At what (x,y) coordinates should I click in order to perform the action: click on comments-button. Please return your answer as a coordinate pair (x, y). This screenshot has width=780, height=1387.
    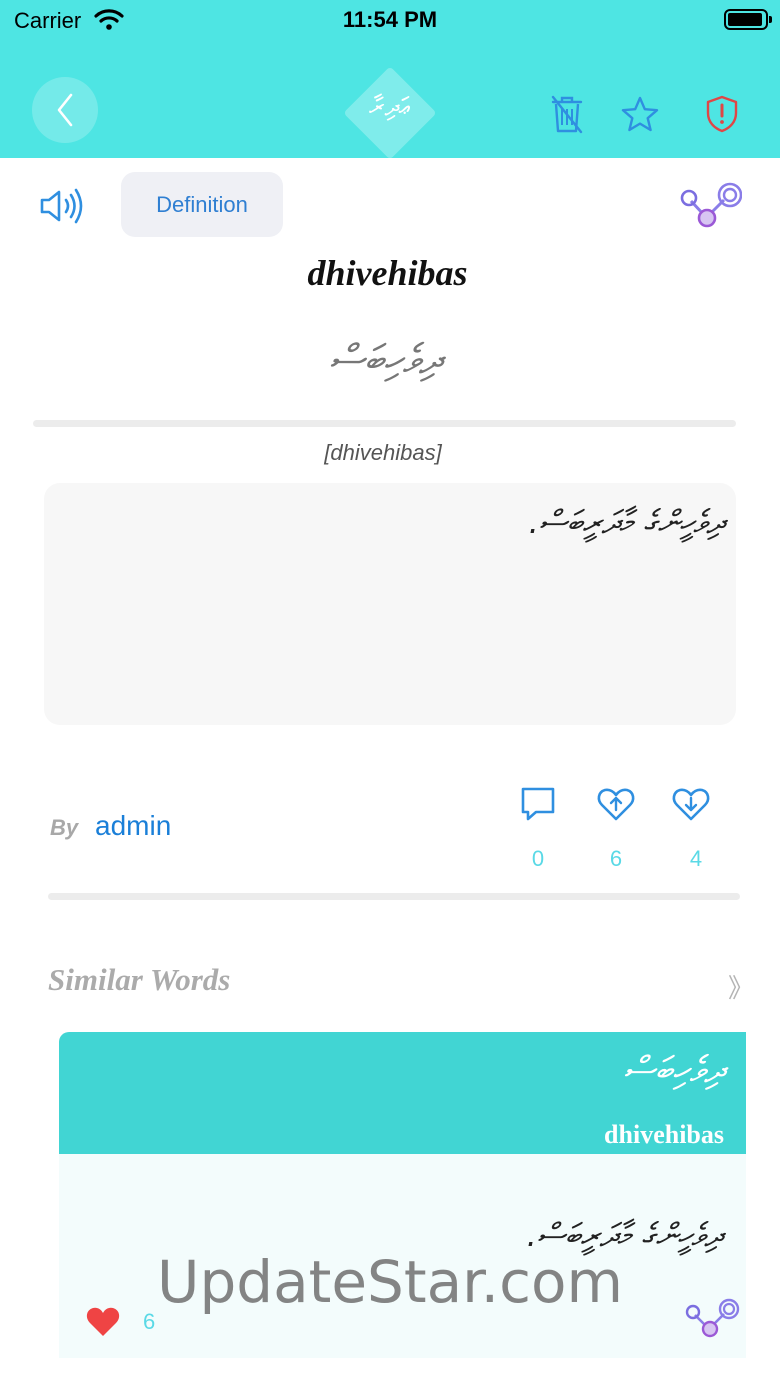
    Looking at the image, I should click on (538, 804).